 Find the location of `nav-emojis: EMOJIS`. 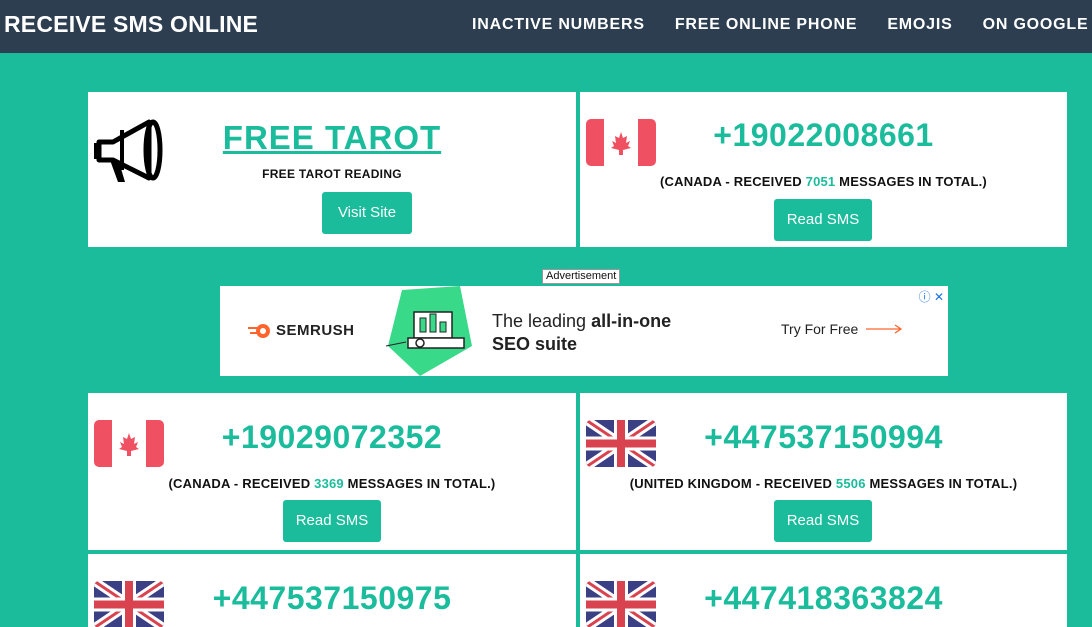

nav-emojis: EMOJIS is located at coordinates (919, 25).